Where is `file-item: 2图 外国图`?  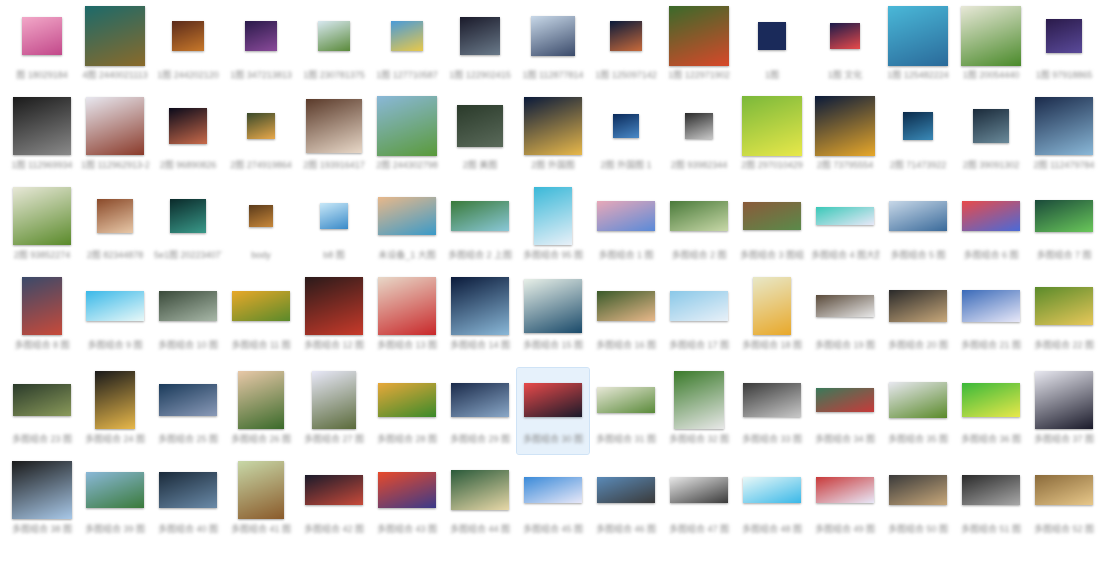
file-item: 2图 外国图 is located at coordinates (553, 137).